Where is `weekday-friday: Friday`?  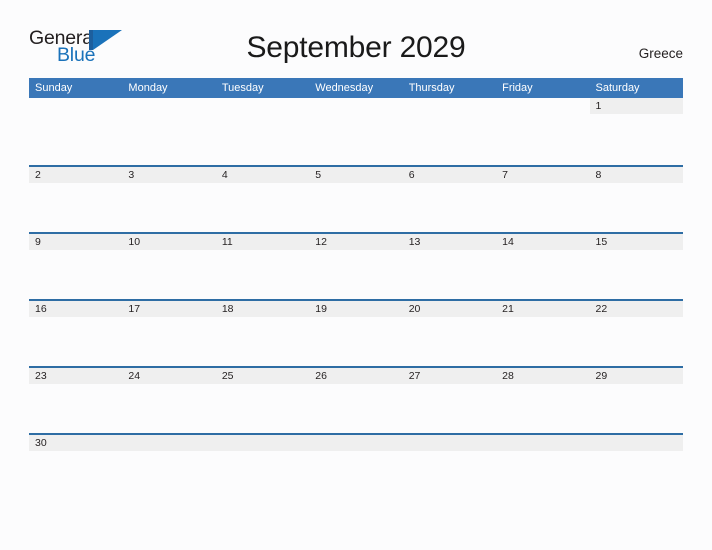
weekday-friday: Friday is located at coordinates (517, 88).